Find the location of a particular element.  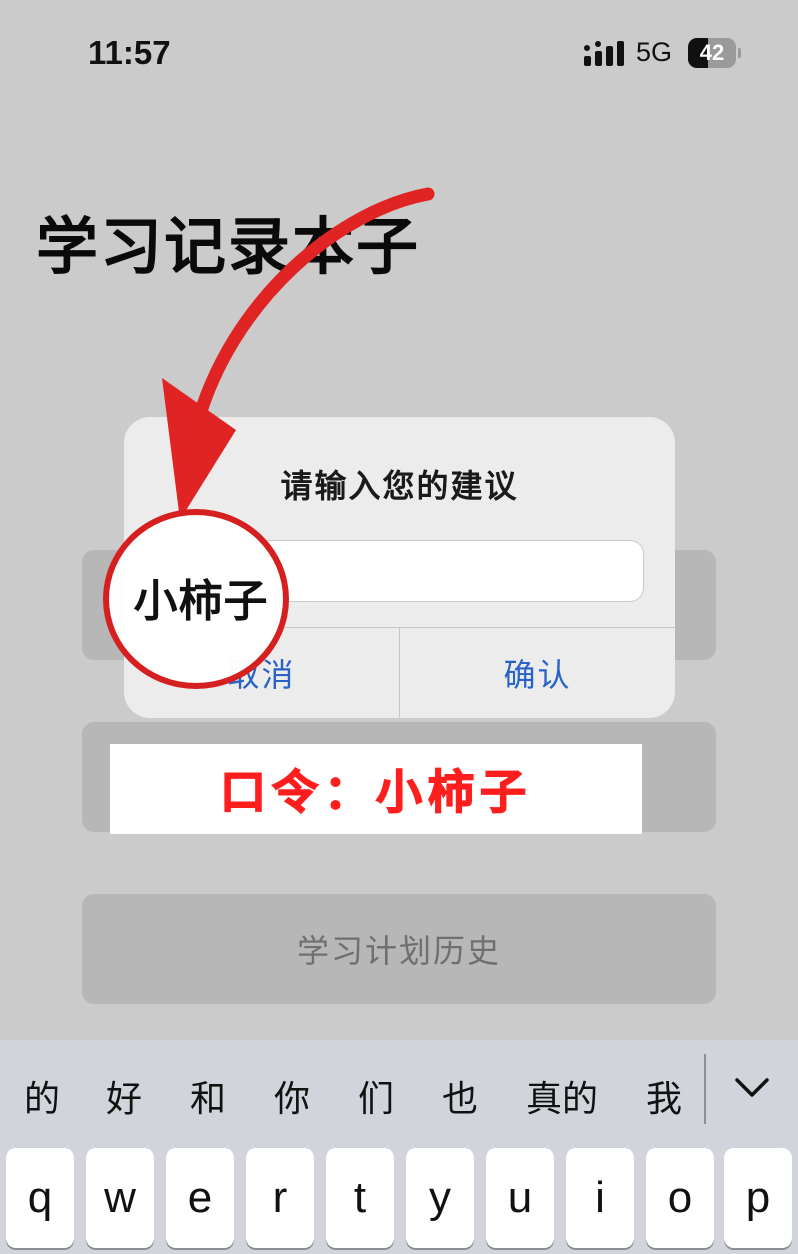

candidate-divider is located at coordinates (705, 1089).